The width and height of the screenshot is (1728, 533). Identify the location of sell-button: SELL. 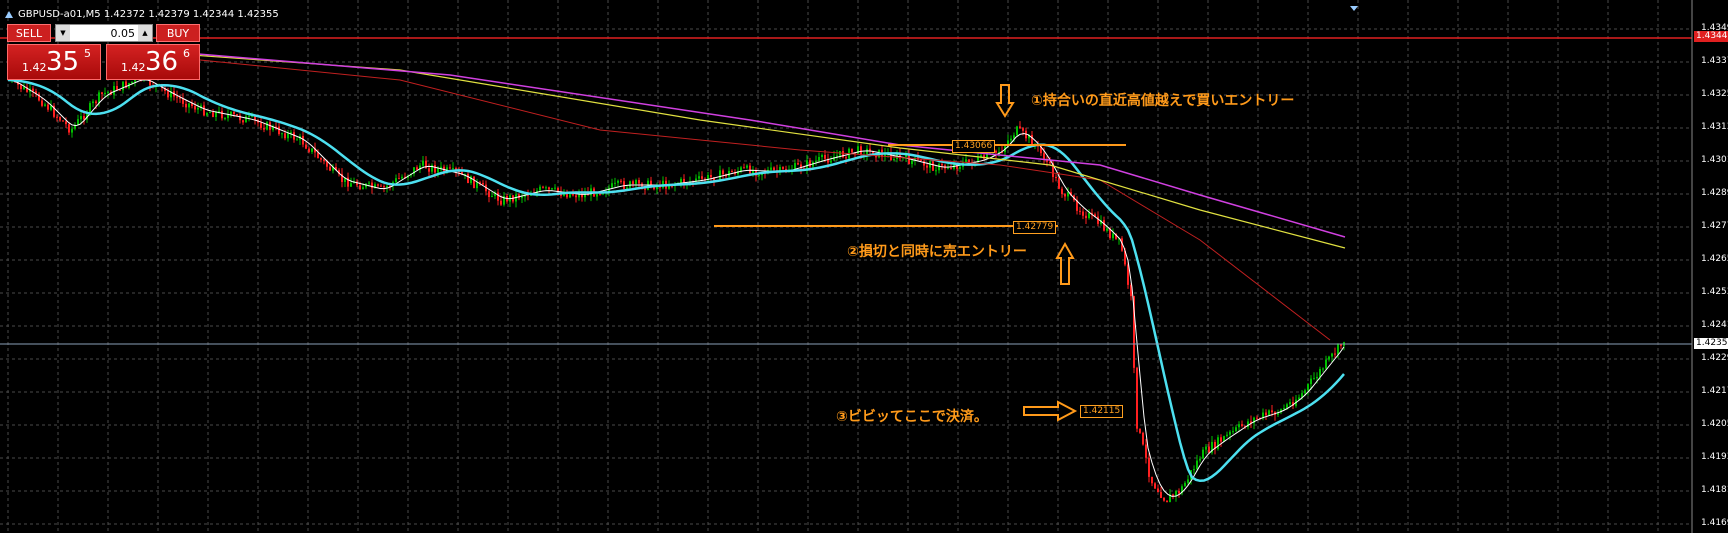
(29, 33).